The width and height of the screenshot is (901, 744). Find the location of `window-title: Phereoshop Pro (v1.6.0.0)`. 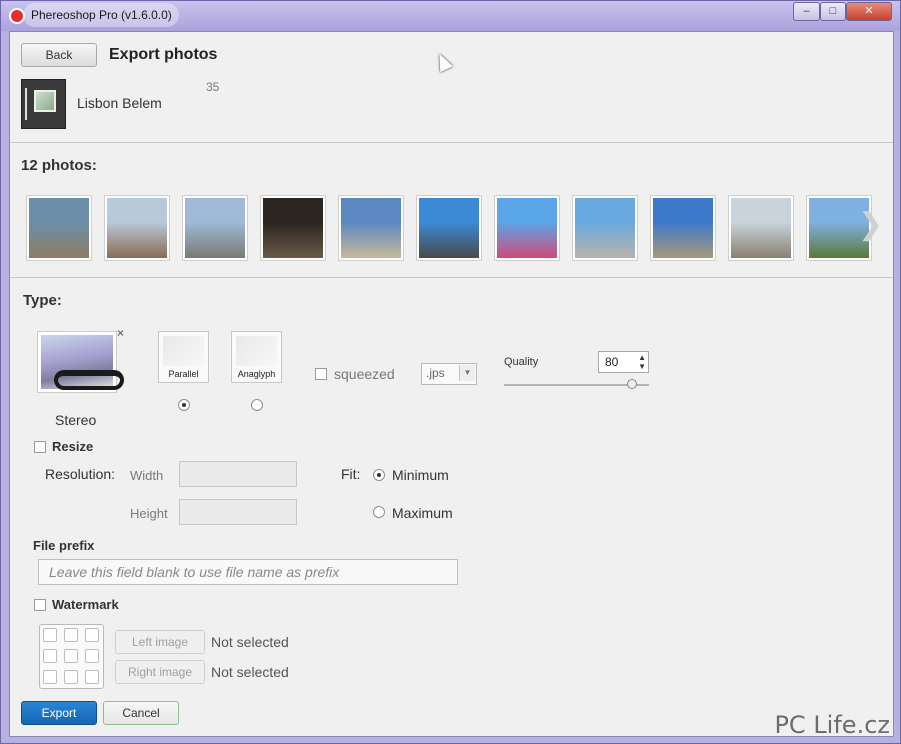

window-title: Phereoshop Pro (v1.6.0.0) is located at coordinates (101, 15).